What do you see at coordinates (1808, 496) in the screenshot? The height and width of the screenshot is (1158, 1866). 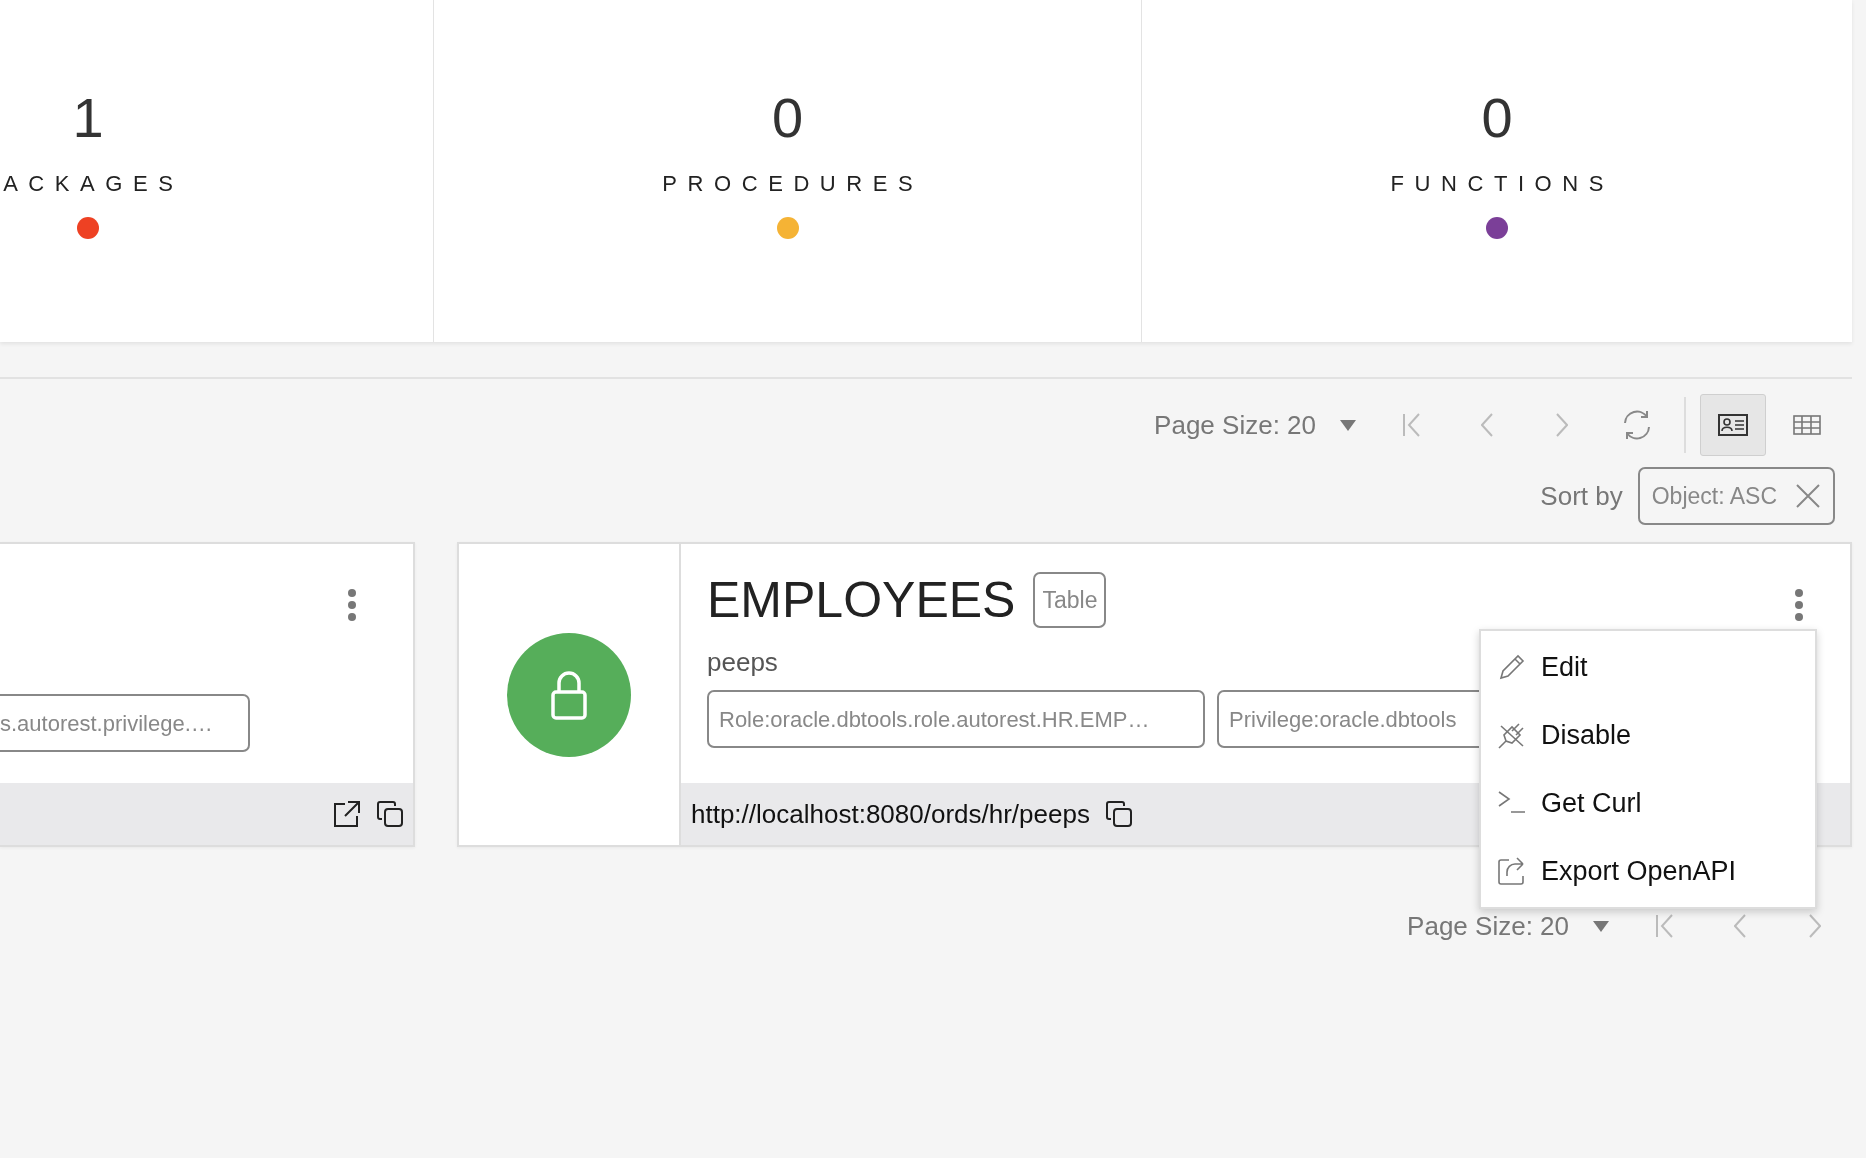 I see `close-icon` at bounding box center [1808, 496].